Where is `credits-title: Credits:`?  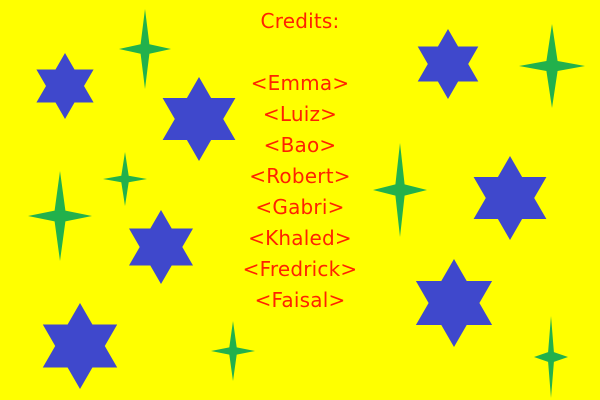 credits-title: Credits: is located at coordinates (300, 21).